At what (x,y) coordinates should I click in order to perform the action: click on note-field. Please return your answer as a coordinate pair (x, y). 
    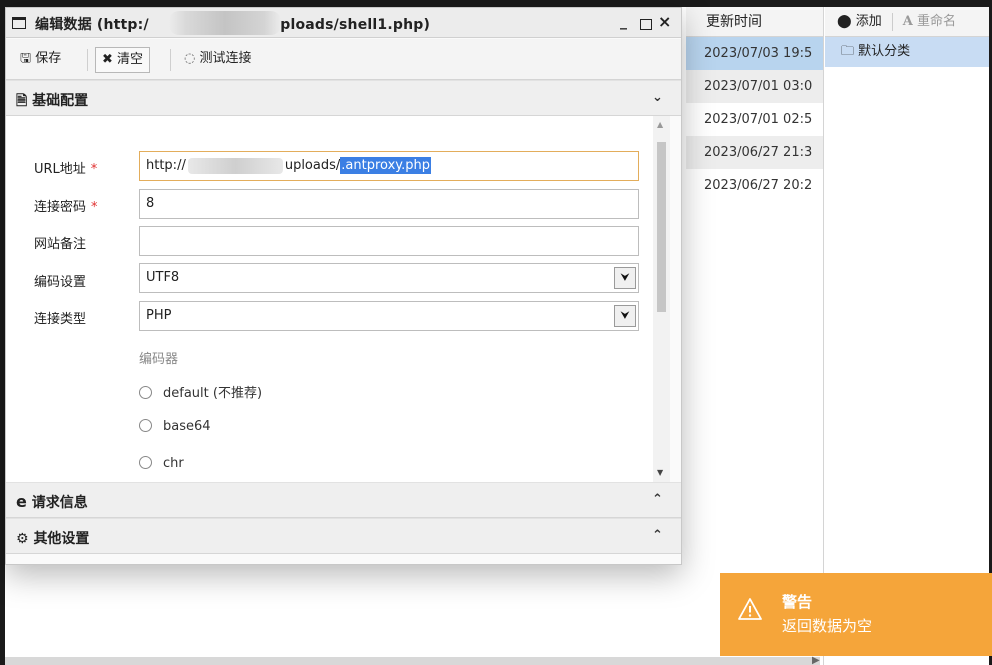
    Looking at the image, I should click on (389, 241).